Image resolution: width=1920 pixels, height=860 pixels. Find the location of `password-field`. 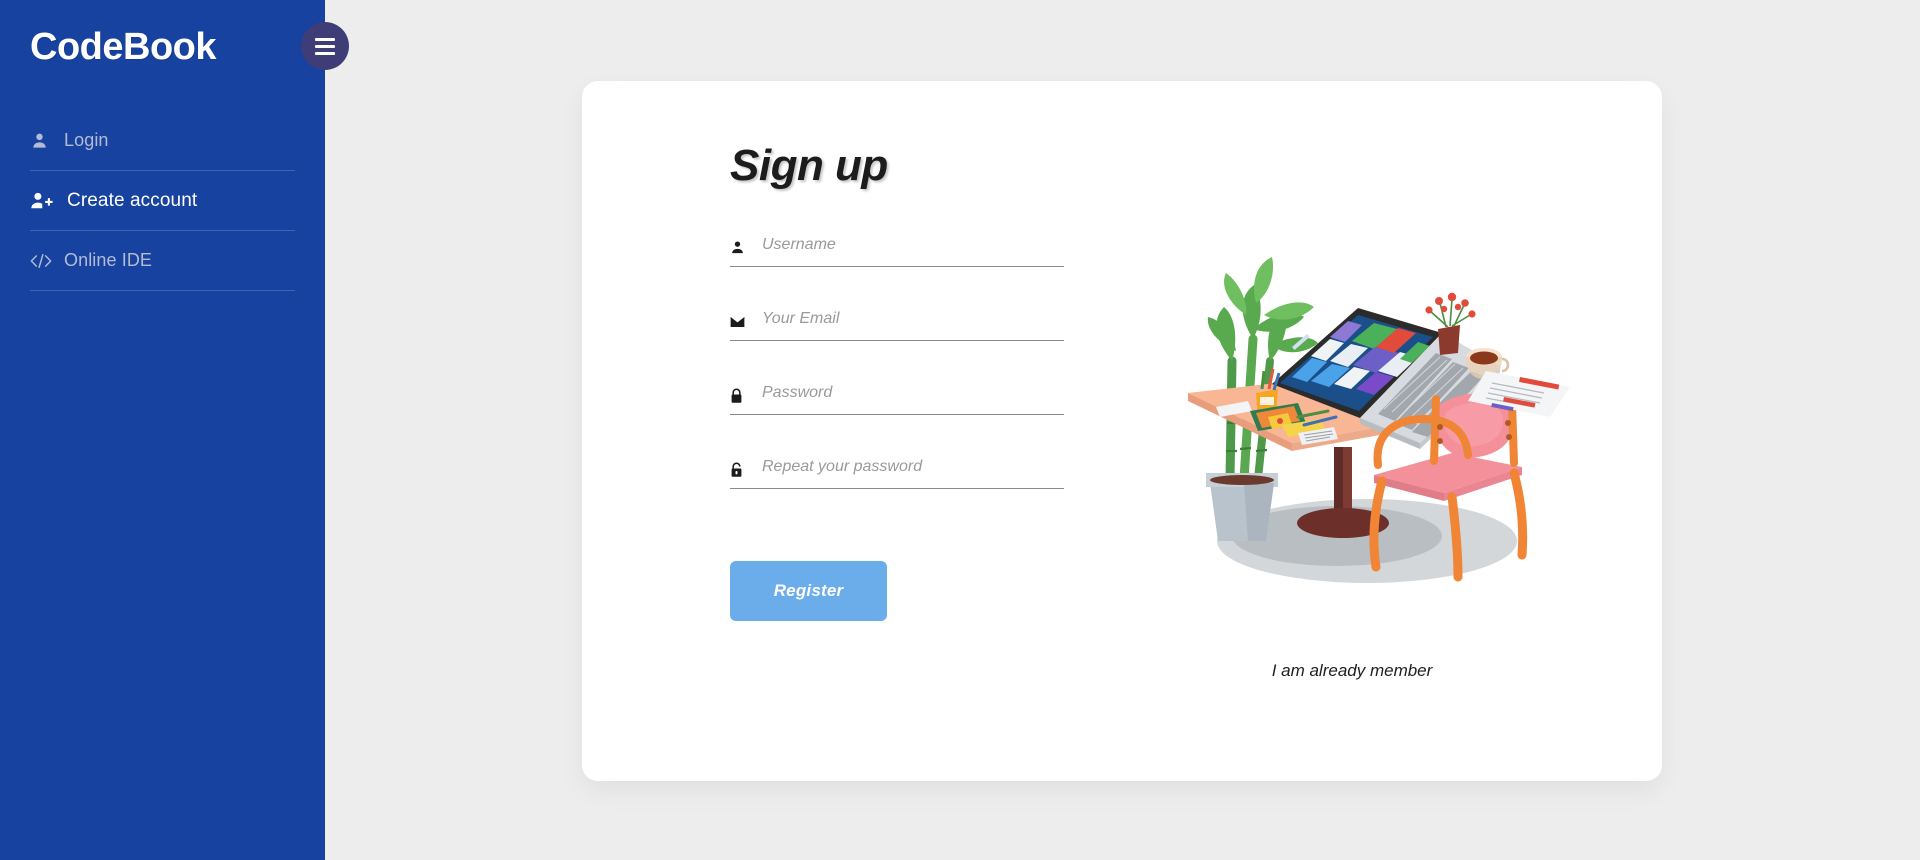

password-field is located at coordinates (897, 396).